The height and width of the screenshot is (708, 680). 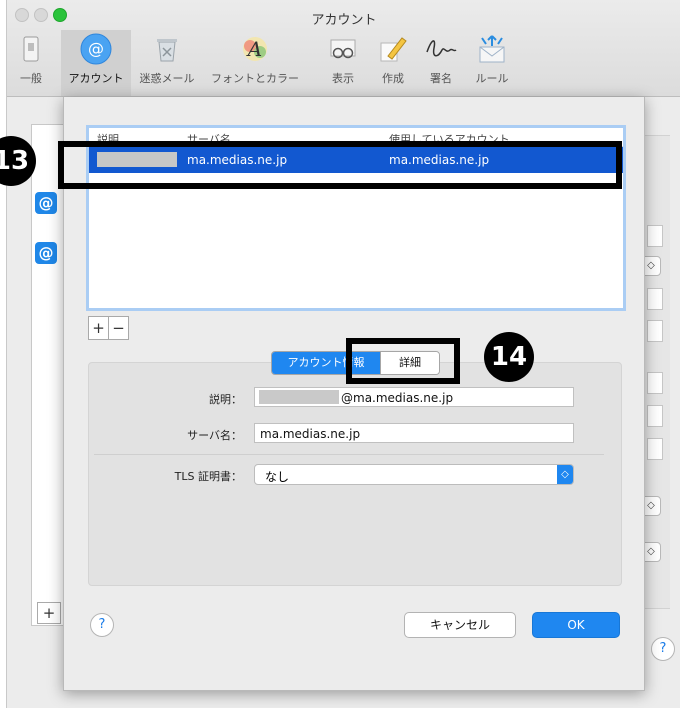 What do you see at coordinates (663, 649) in the screenshot?
I see `background-help-button: ?` at bounding box center [663, 649].